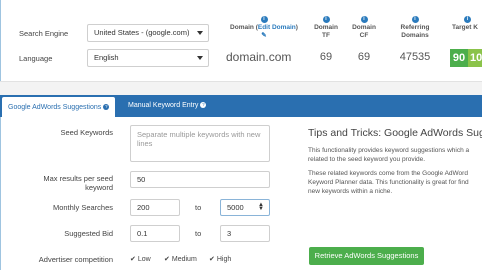  I want to click on tab-manual-keyword: Manual Keyword Entry ?, so click(167, 106).